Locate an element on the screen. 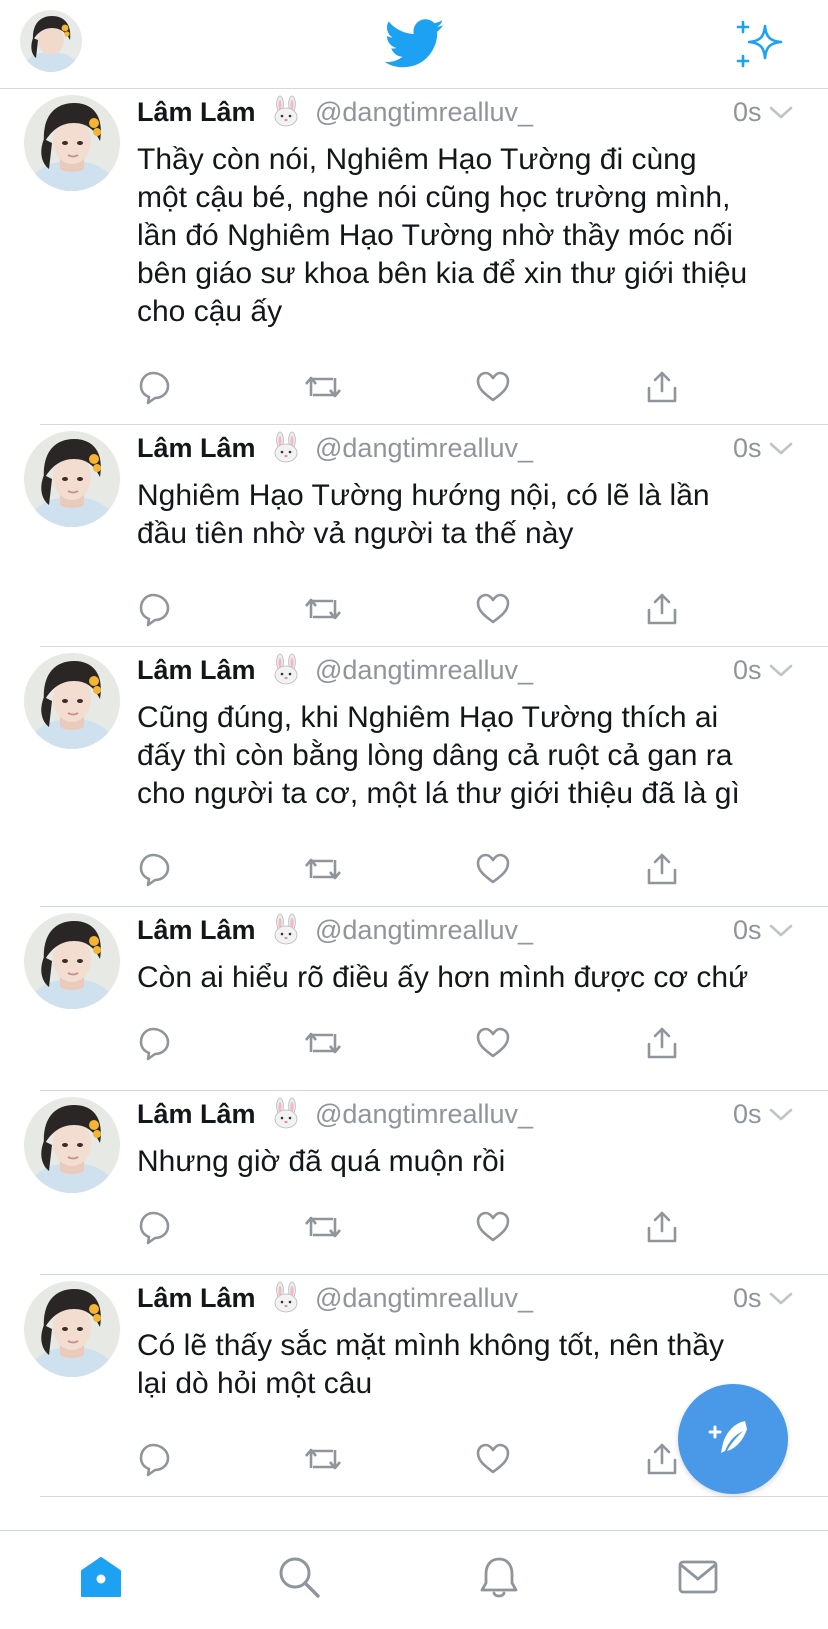  tweet-text-line: Thầy còn nói, Nghiêm Hạo Tường đi cùng is located at coordinates (417, 159).